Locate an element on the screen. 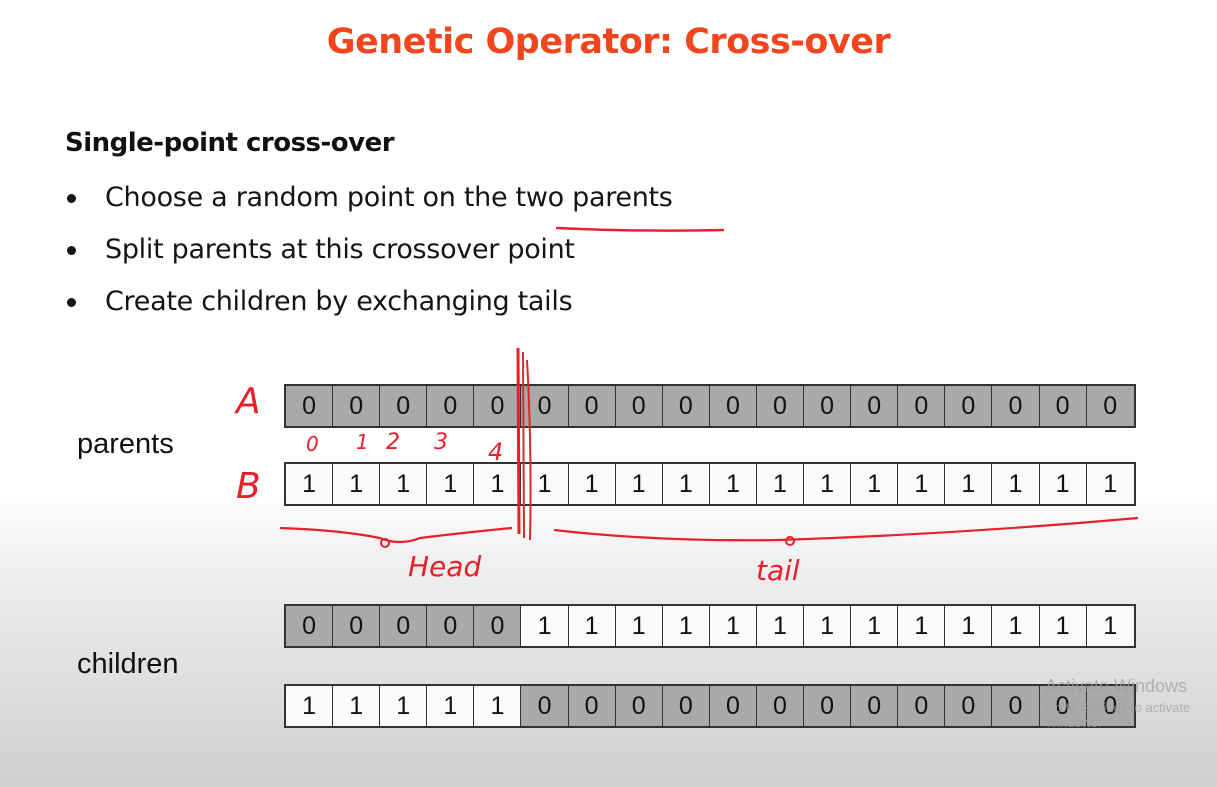  bullet-text: Create children by exchanging tails is located at coordinates (339, 301).